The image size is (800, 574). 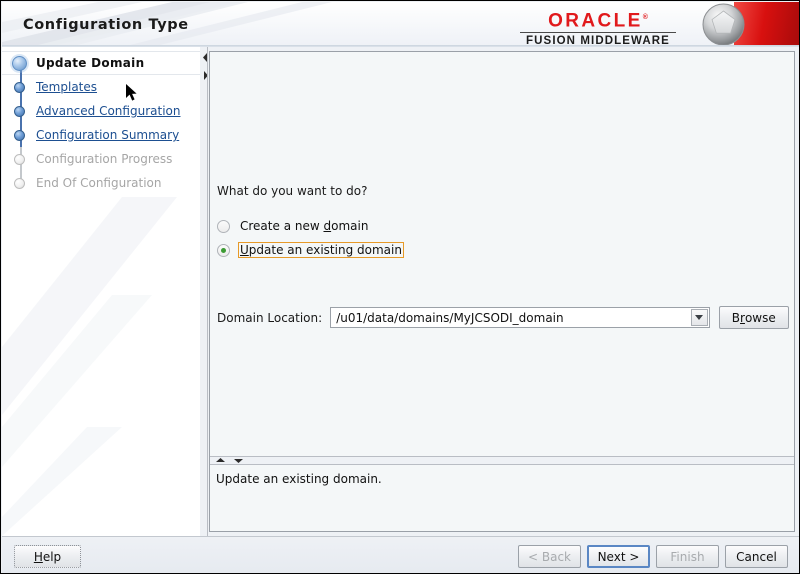 I want to click on domain-location-combobox: /u01/data/domains/MyJCSODI_domain, so click(x=520, y=317).